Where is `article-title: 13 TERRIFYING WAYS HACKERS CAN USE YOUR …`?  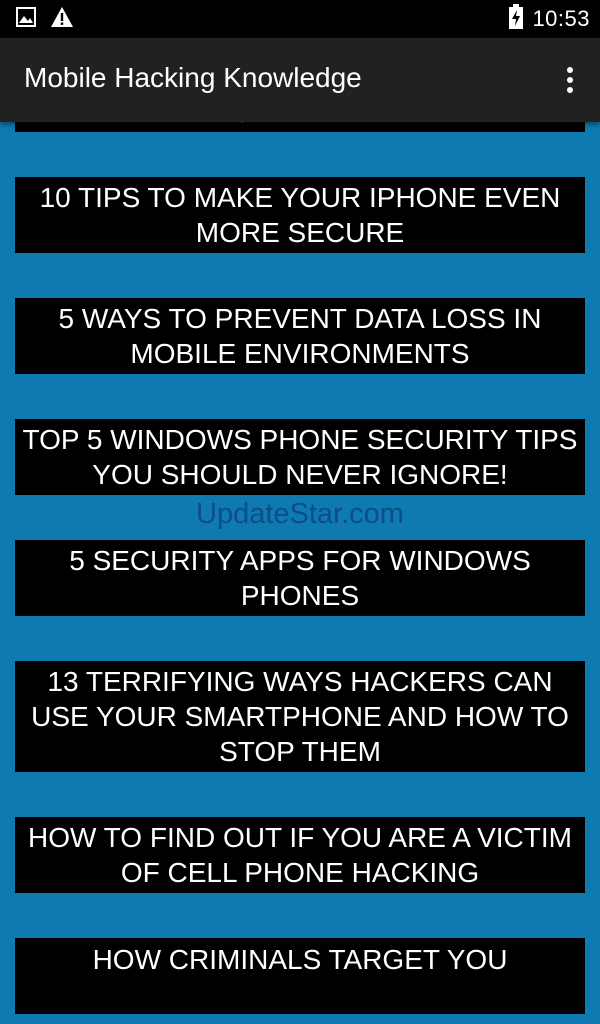
article-title: 13 TERRIFYING WAYS HACKERS CAN USE YOUR … is located at coordinates (300, 716).